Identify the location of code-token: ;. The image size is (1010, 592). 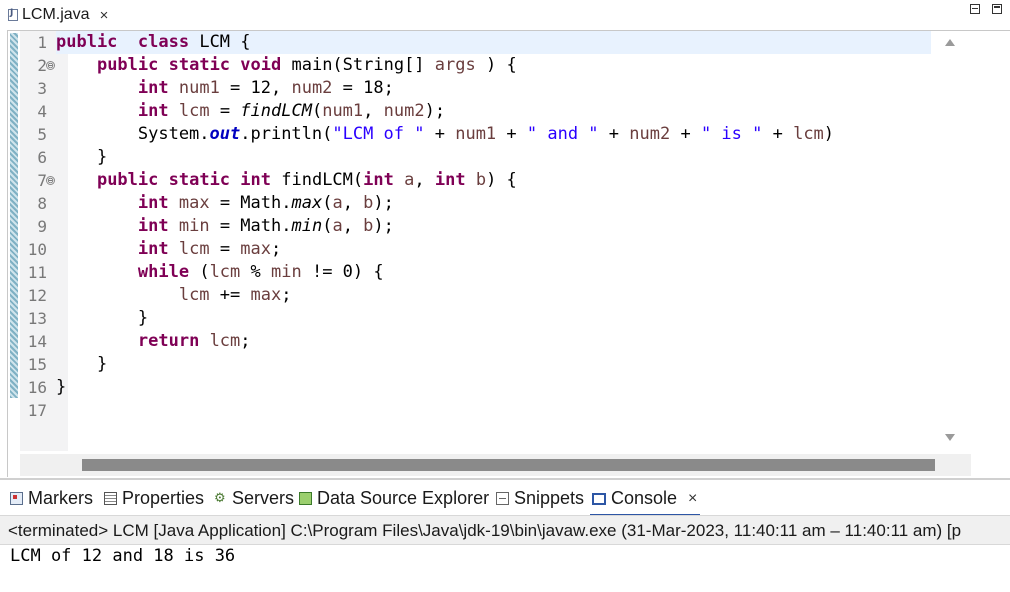
(245, 341).